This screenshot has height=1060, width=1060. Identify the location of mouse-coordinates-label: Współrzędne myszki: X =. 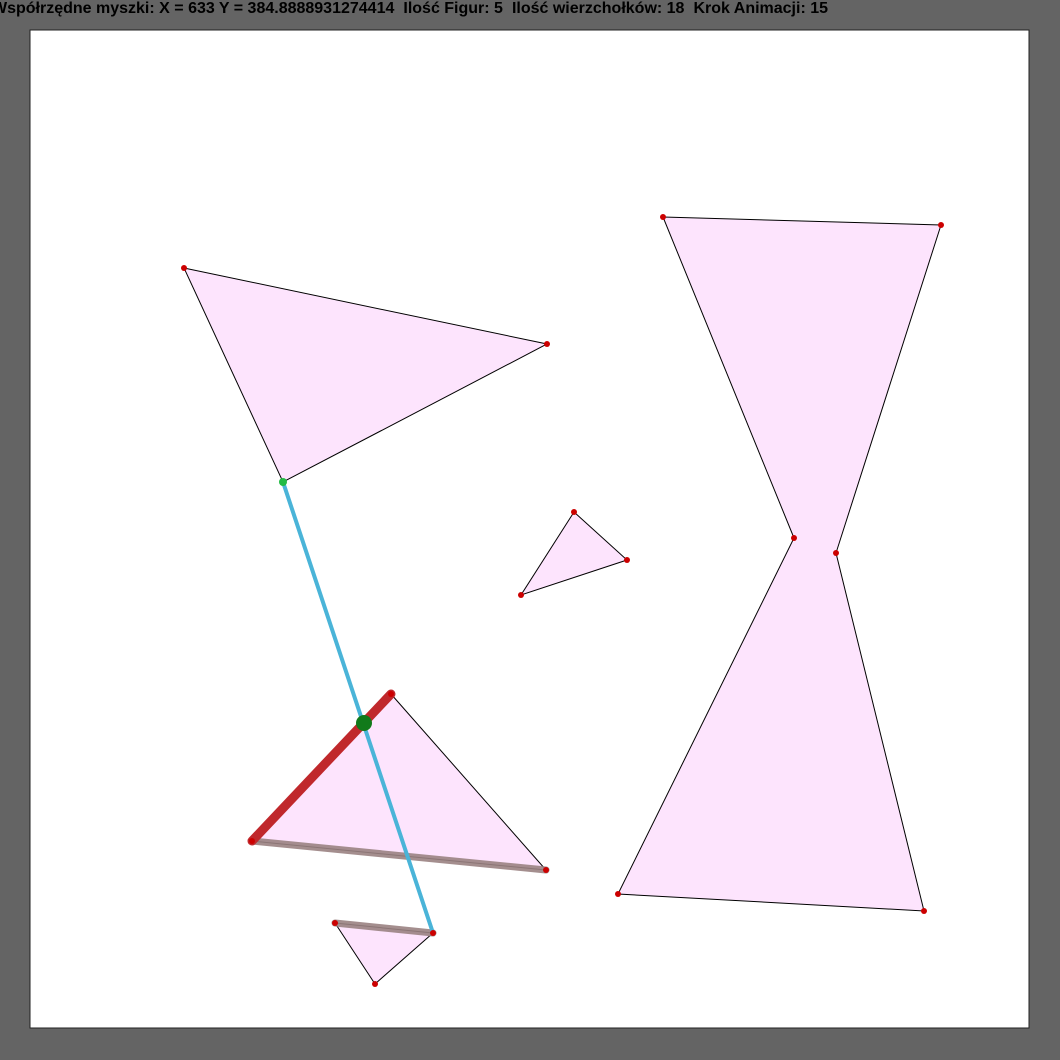
(94, 8).